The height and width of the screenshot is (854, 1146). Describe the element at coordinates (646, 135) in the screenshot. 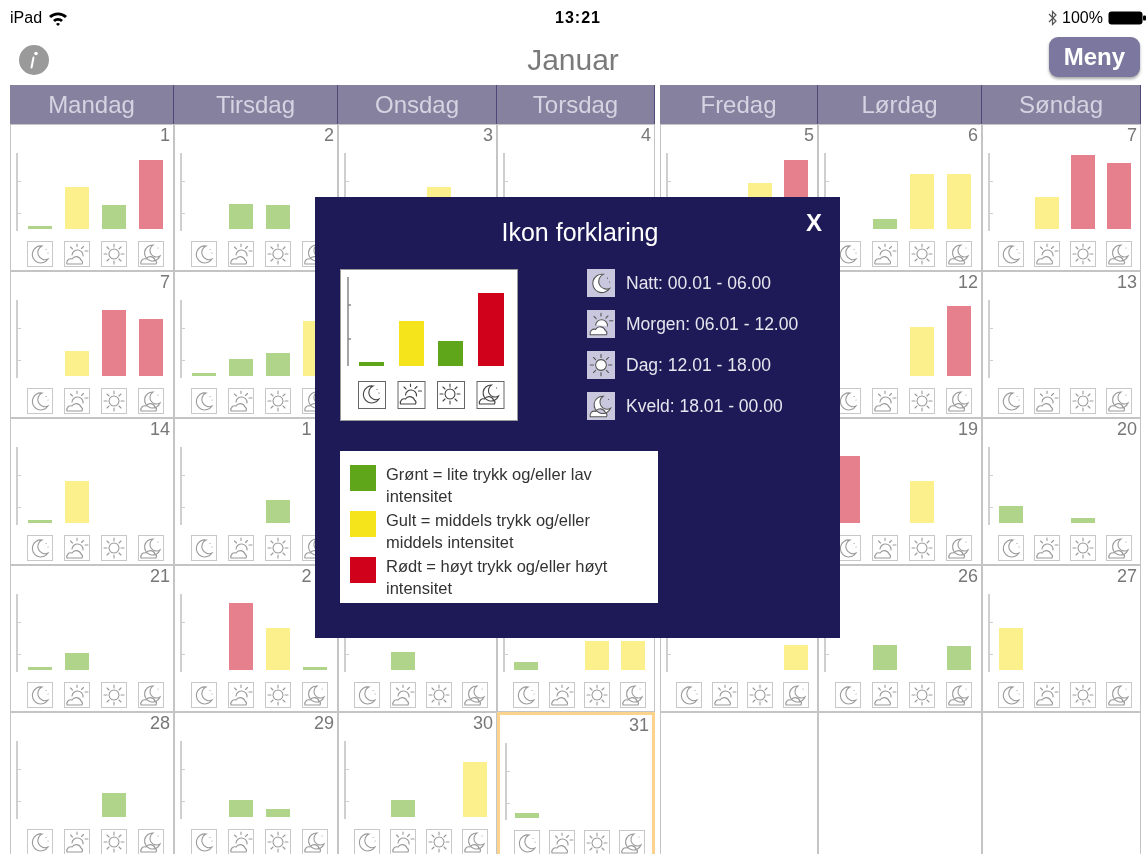

I see `day-number: 4` at that location.